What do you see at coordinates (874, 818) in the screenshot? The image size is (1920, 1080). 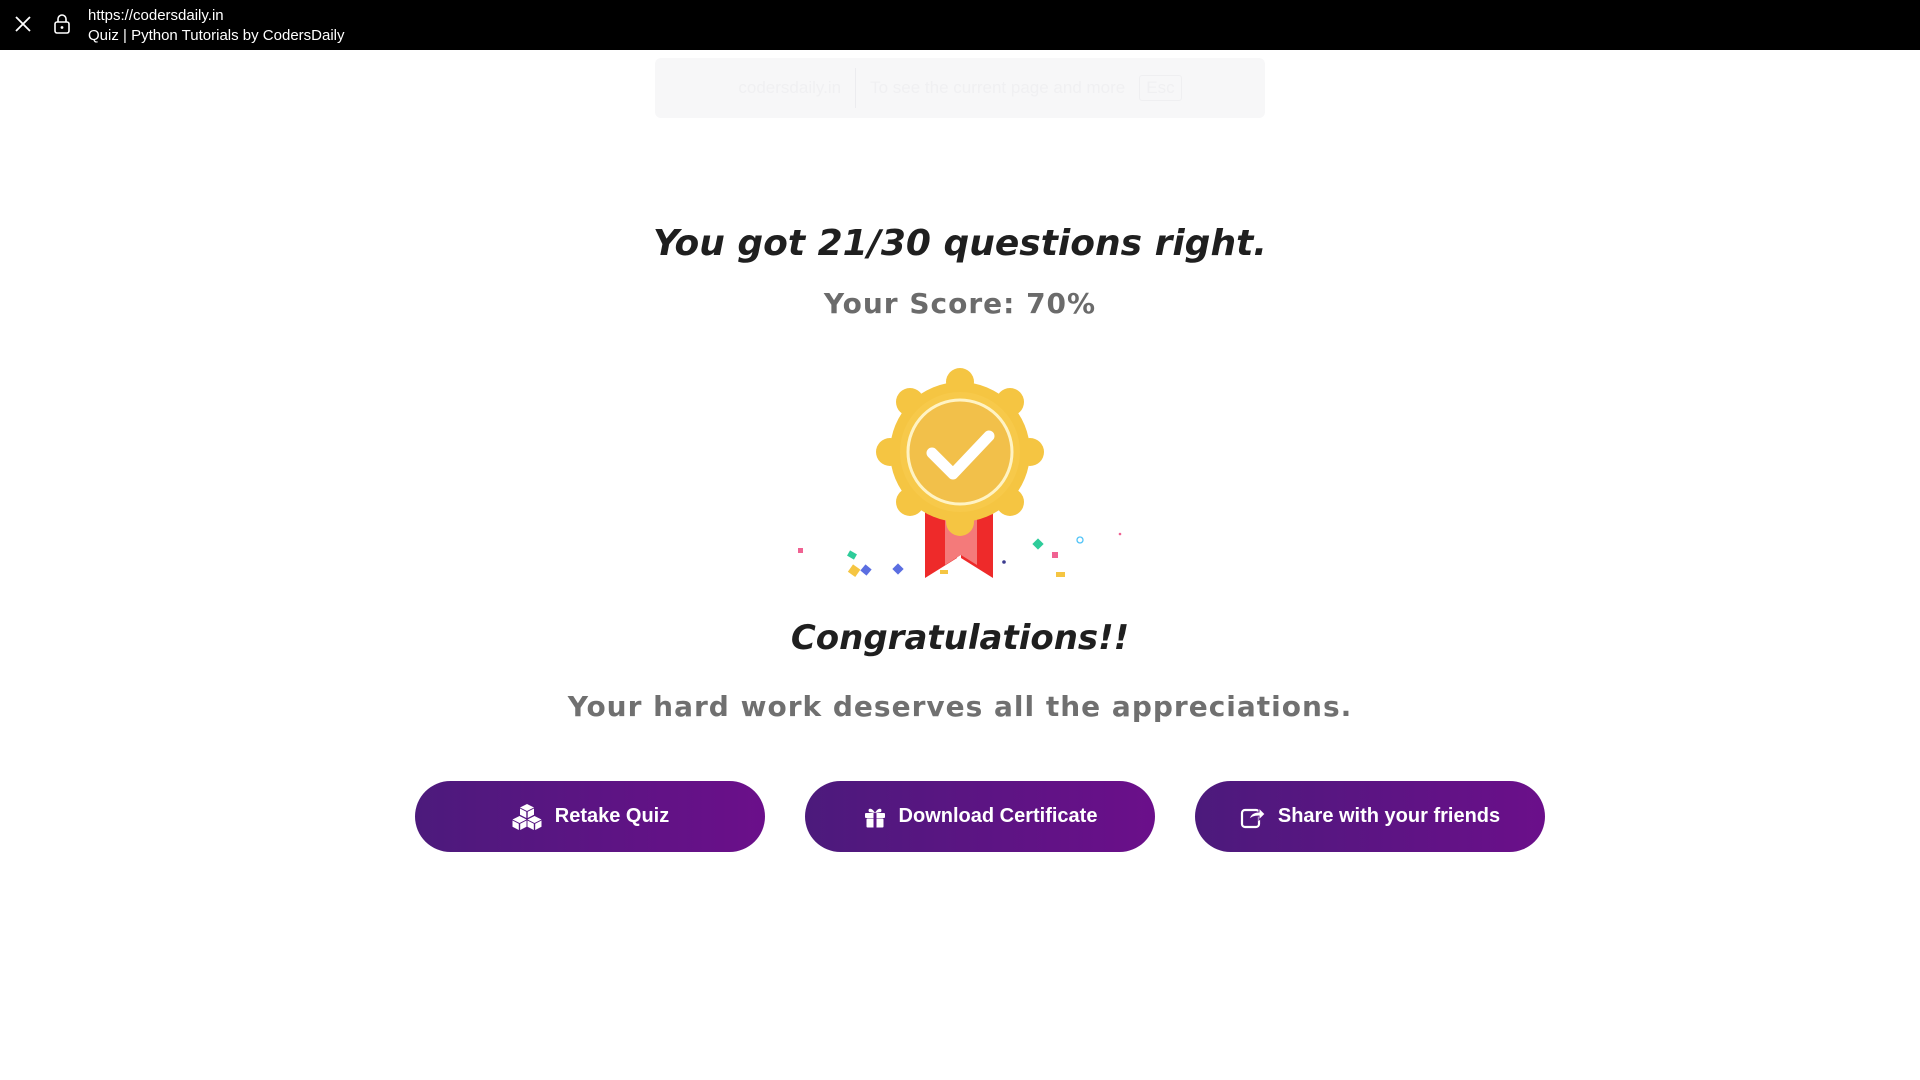 I see `gift-icon` at bounding box center [874, 818].